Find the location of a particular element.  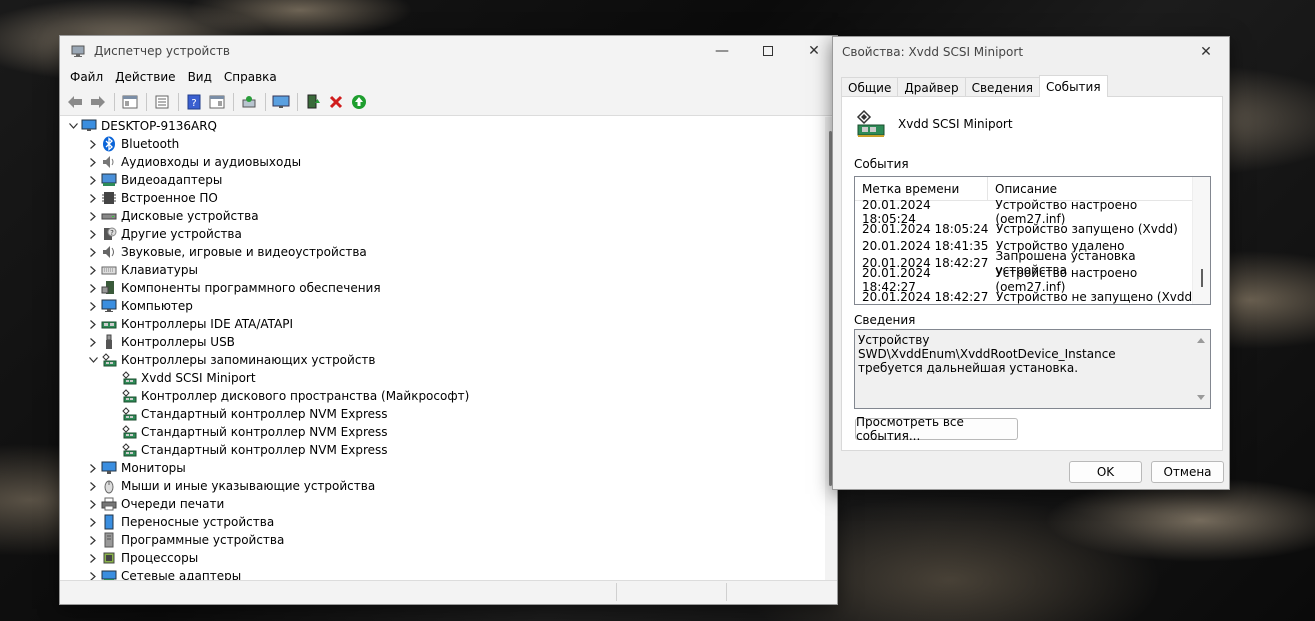

info-scrollbar is located at coordinates (1201, 369).